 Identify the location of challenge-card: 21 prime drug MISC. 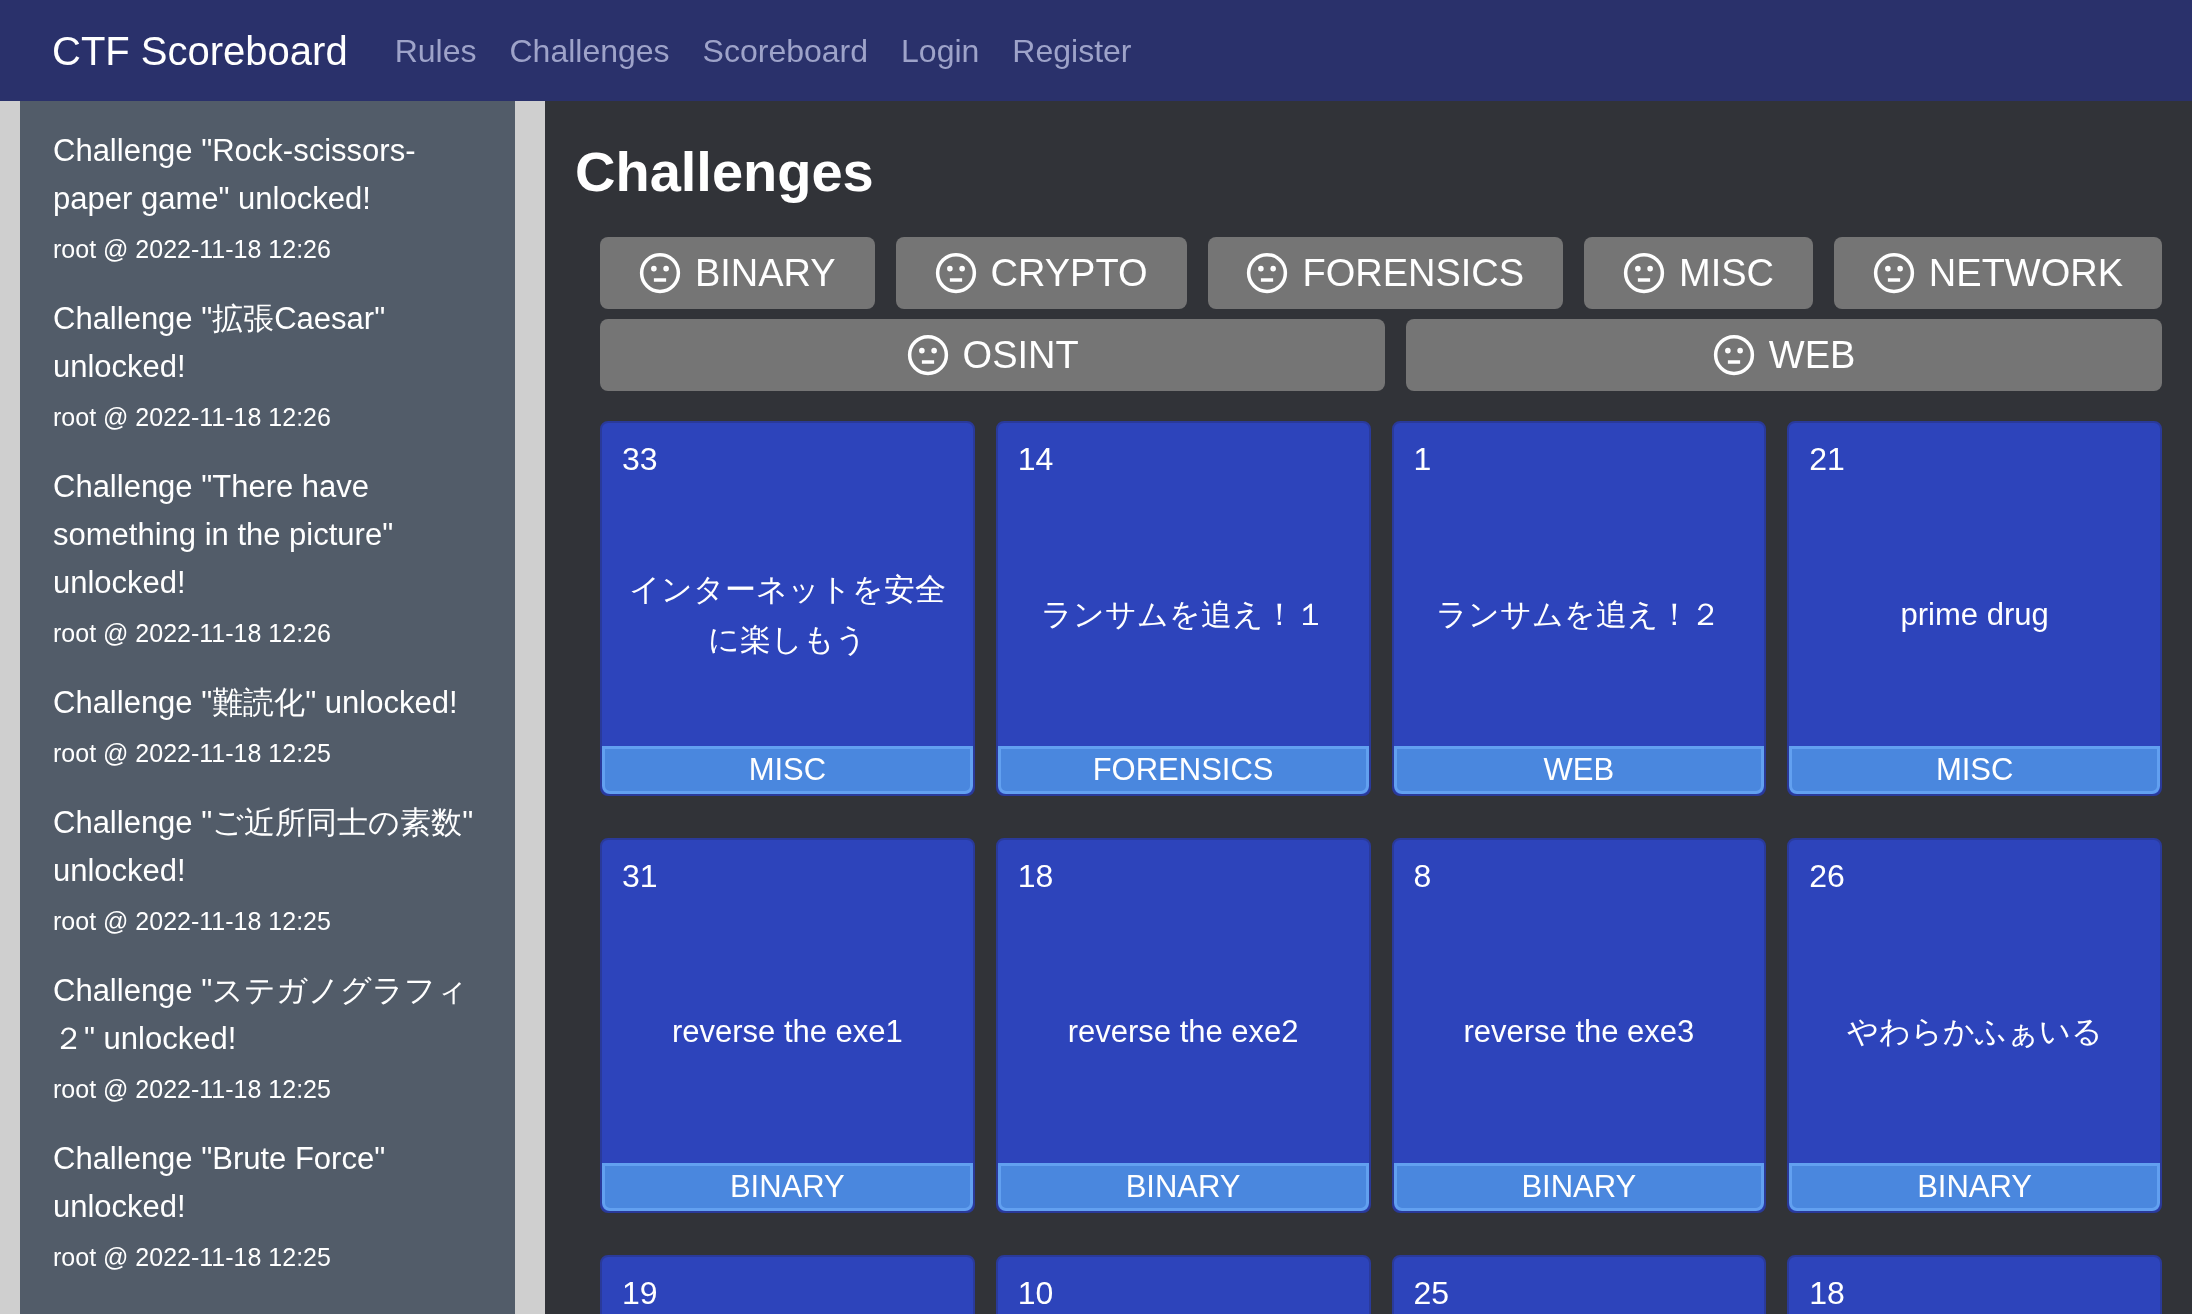
(1974, 608).